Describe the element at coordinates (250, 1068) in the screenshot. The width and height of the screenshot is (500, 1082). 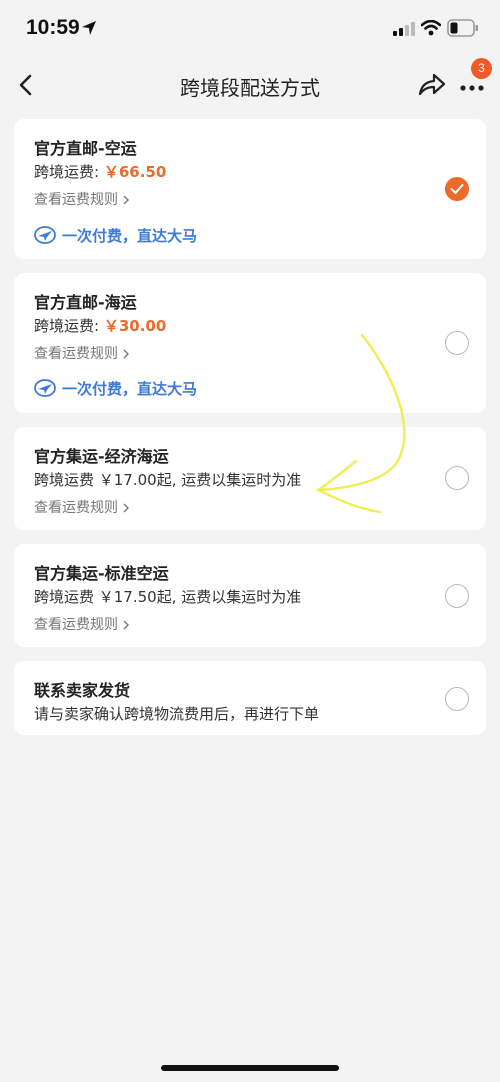
I see `home-indicator` at that location.